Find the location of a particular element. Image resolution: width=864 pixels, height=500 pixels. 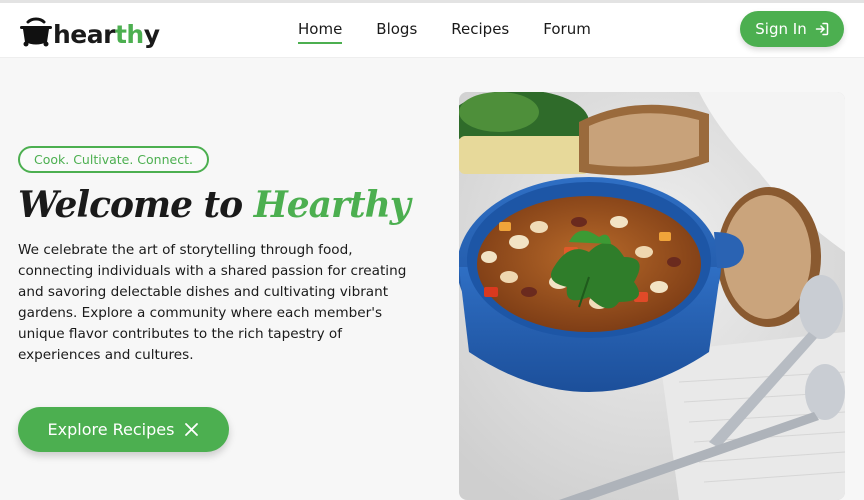

logo-text: hearthy is located at coordinates (106, 34).